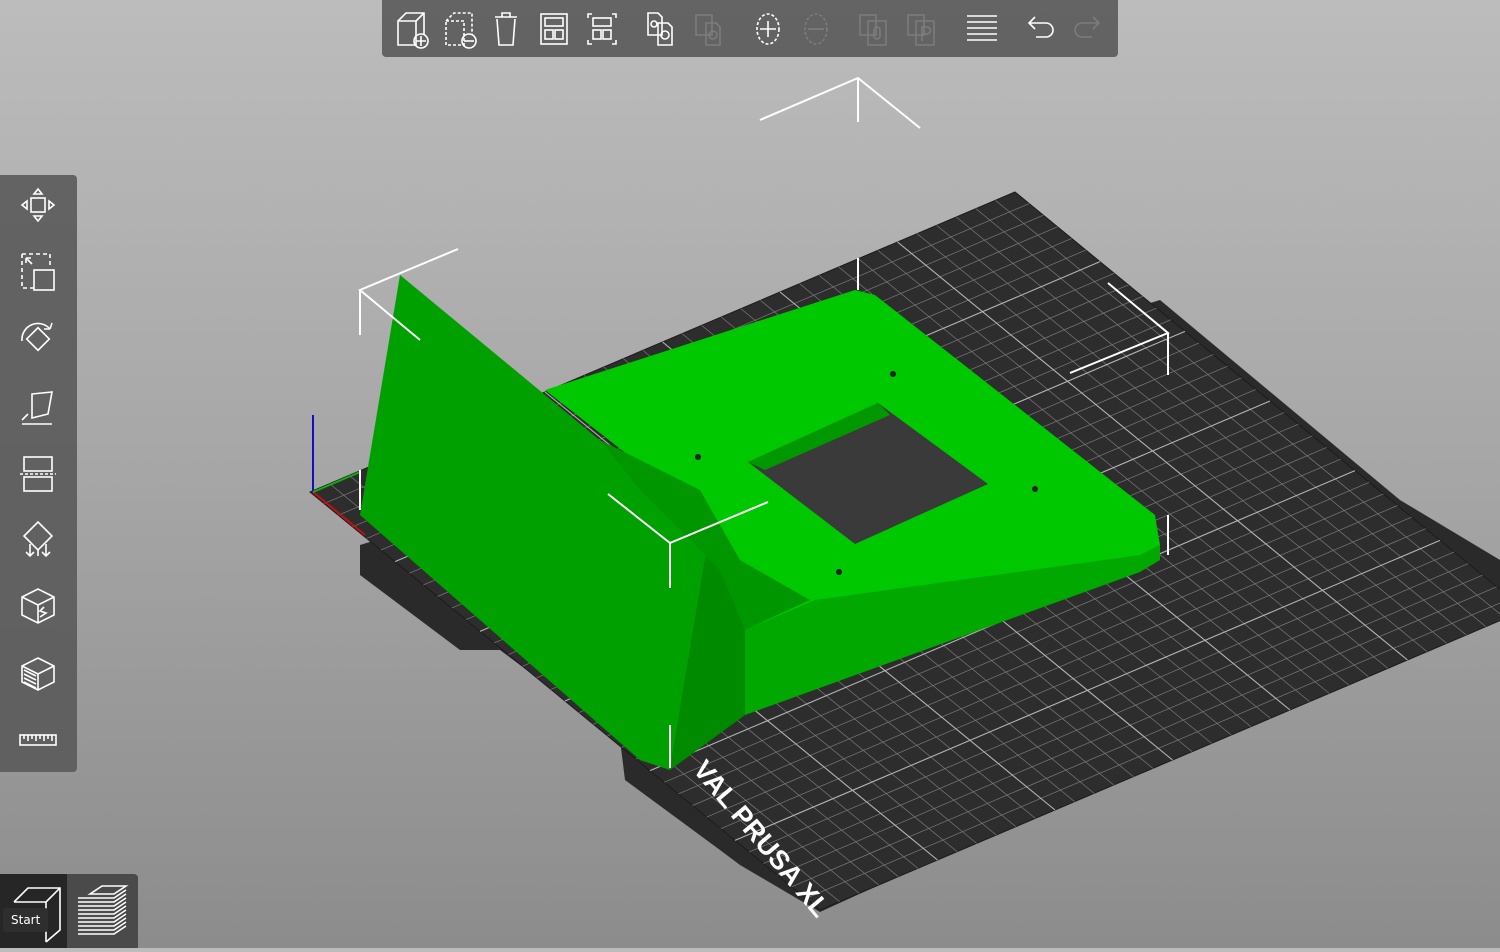 This screenshot has width=1500, height=952. I want to click on copy-button, so click(660, 29).